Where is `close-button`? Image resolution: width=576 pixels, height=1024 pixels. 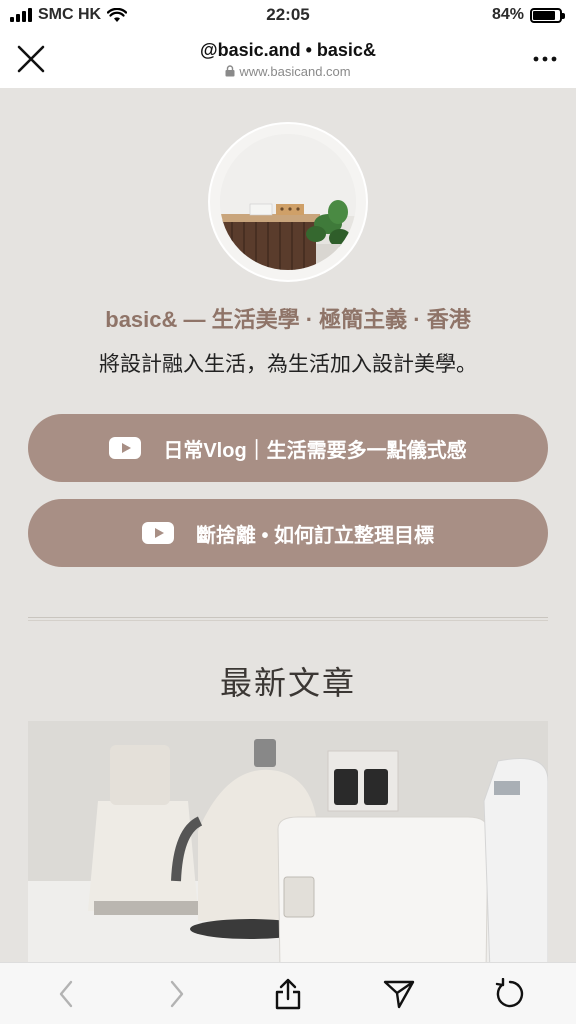
close-button is located at coordinates (31, 59).